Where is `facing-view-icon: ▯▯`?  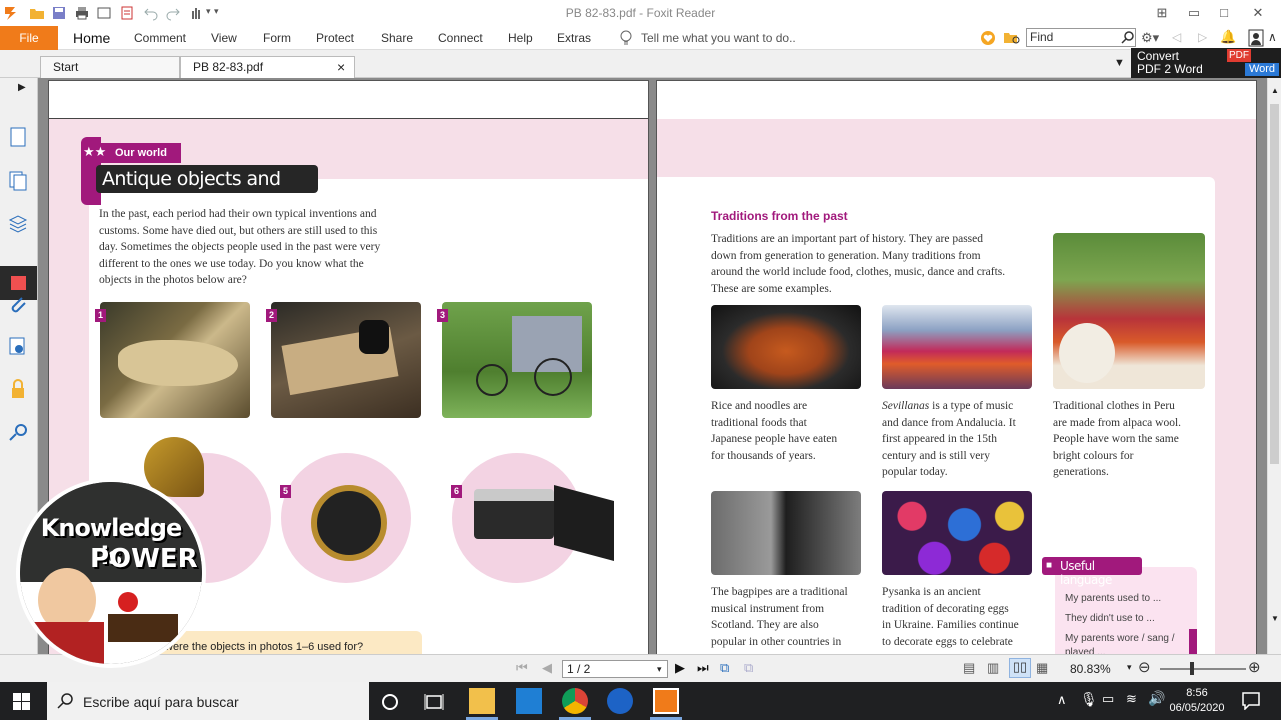 facing-view-icon: ▯▯ is located at coordinates (1020, 668).